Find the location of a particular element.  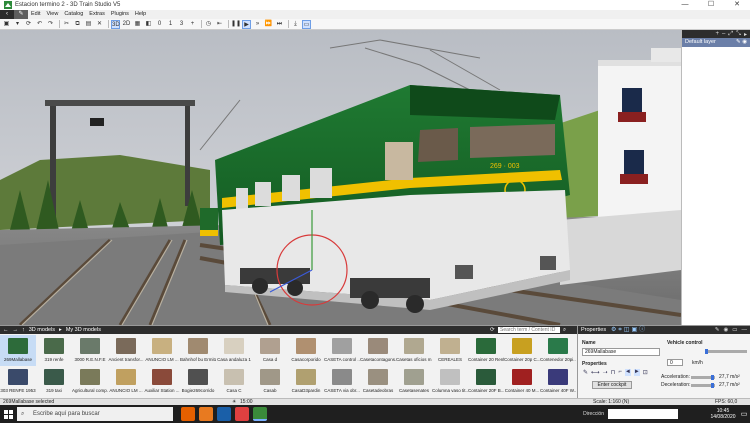

catalog-item: CEREALES is located at coordinates (450, 350).